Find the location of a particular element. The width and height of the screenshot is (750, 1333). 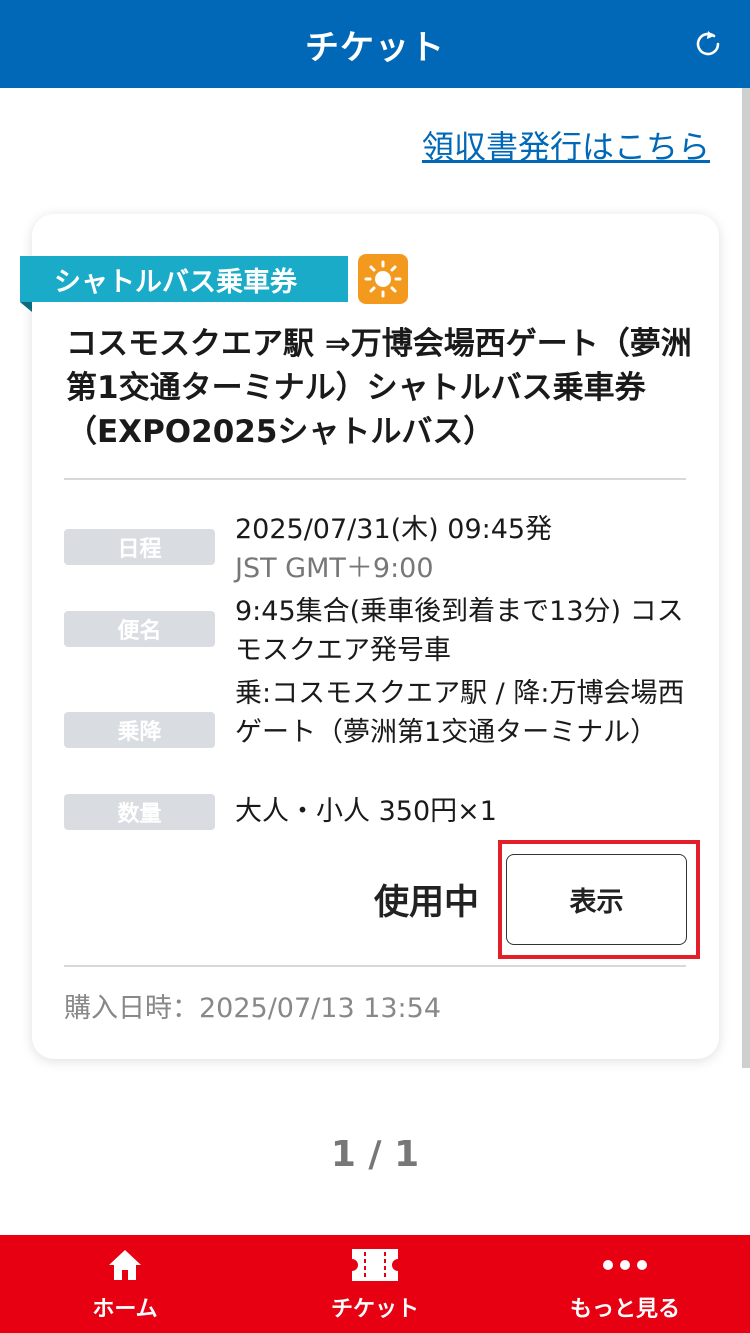

date-value: 2025/07/31(木) 09:45発 JST GMT＋9:00 is located at coordinates (470, 549).